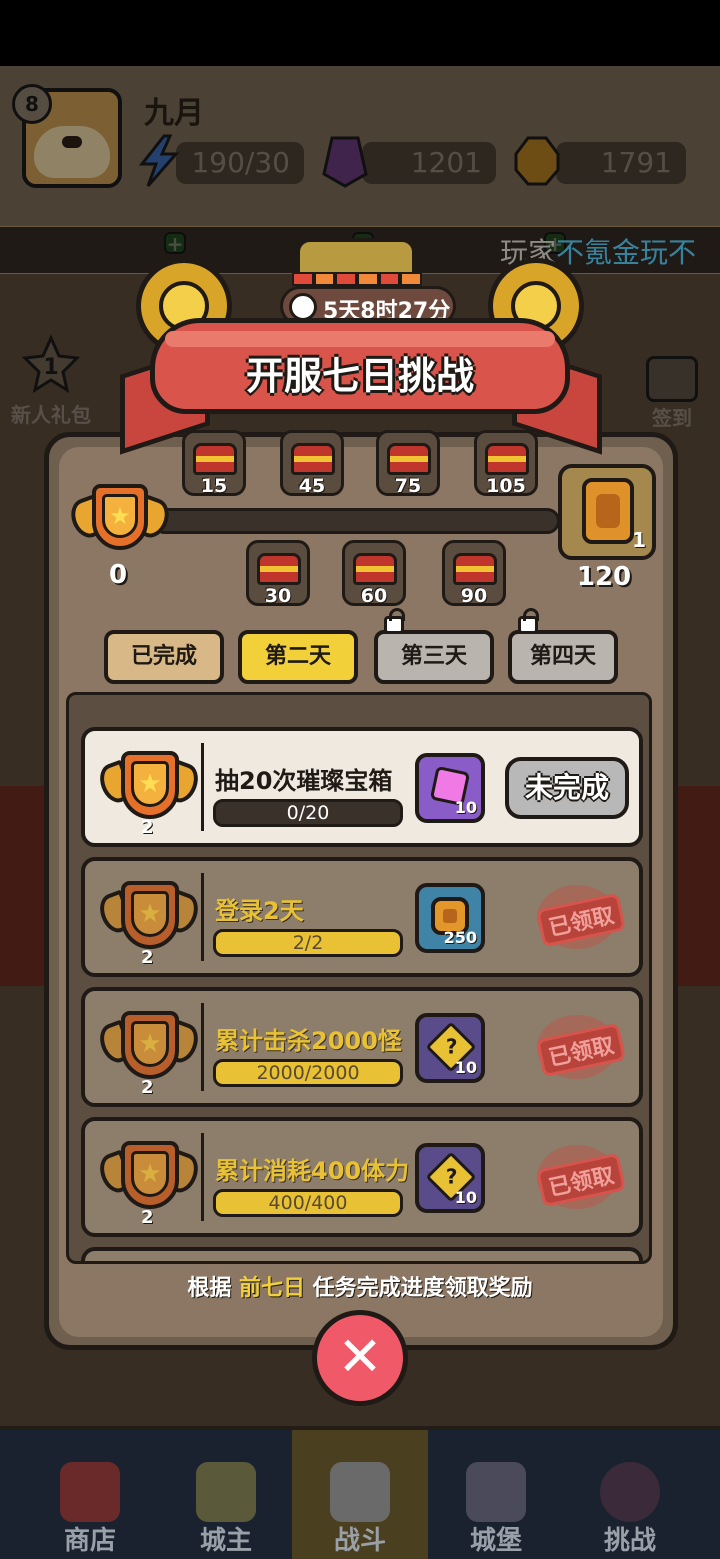 Image resolution: width=720 pixels, height=1559 pixels. I want to click on points-badge-icon: ★, so click(120, 521).